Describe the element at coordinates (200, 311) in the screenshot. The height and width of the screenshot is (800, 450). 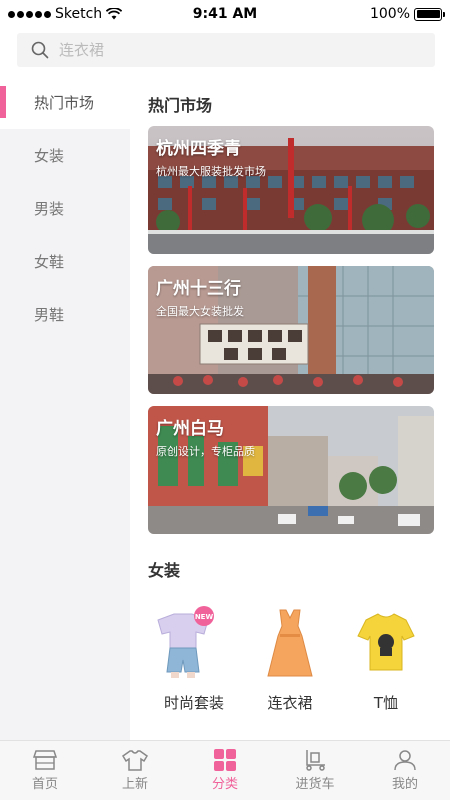
I see `market-desc: 全国最大女装批发` at that location.